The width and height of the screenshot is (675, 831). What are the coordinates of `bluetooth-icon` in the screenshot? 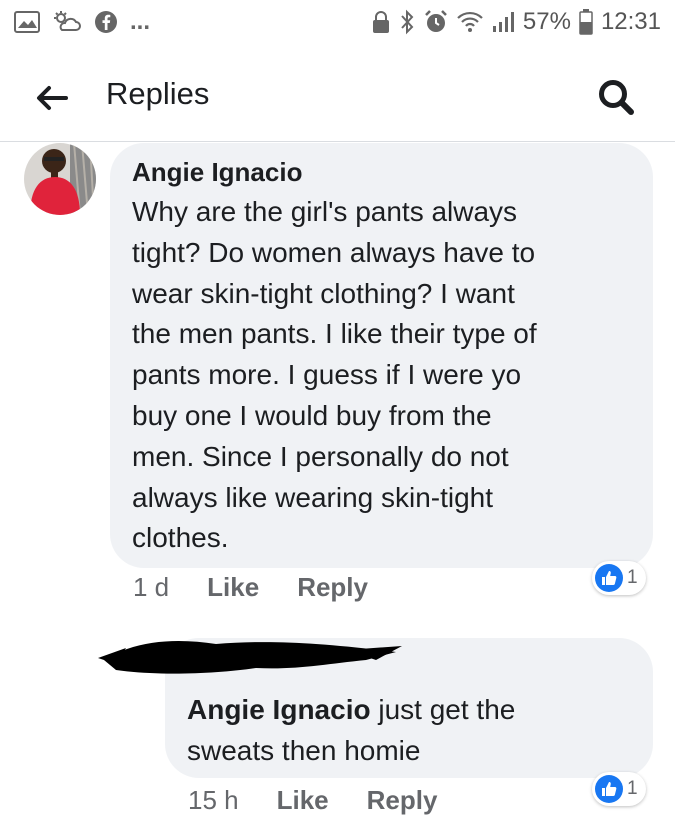 It's located at (407, 22).